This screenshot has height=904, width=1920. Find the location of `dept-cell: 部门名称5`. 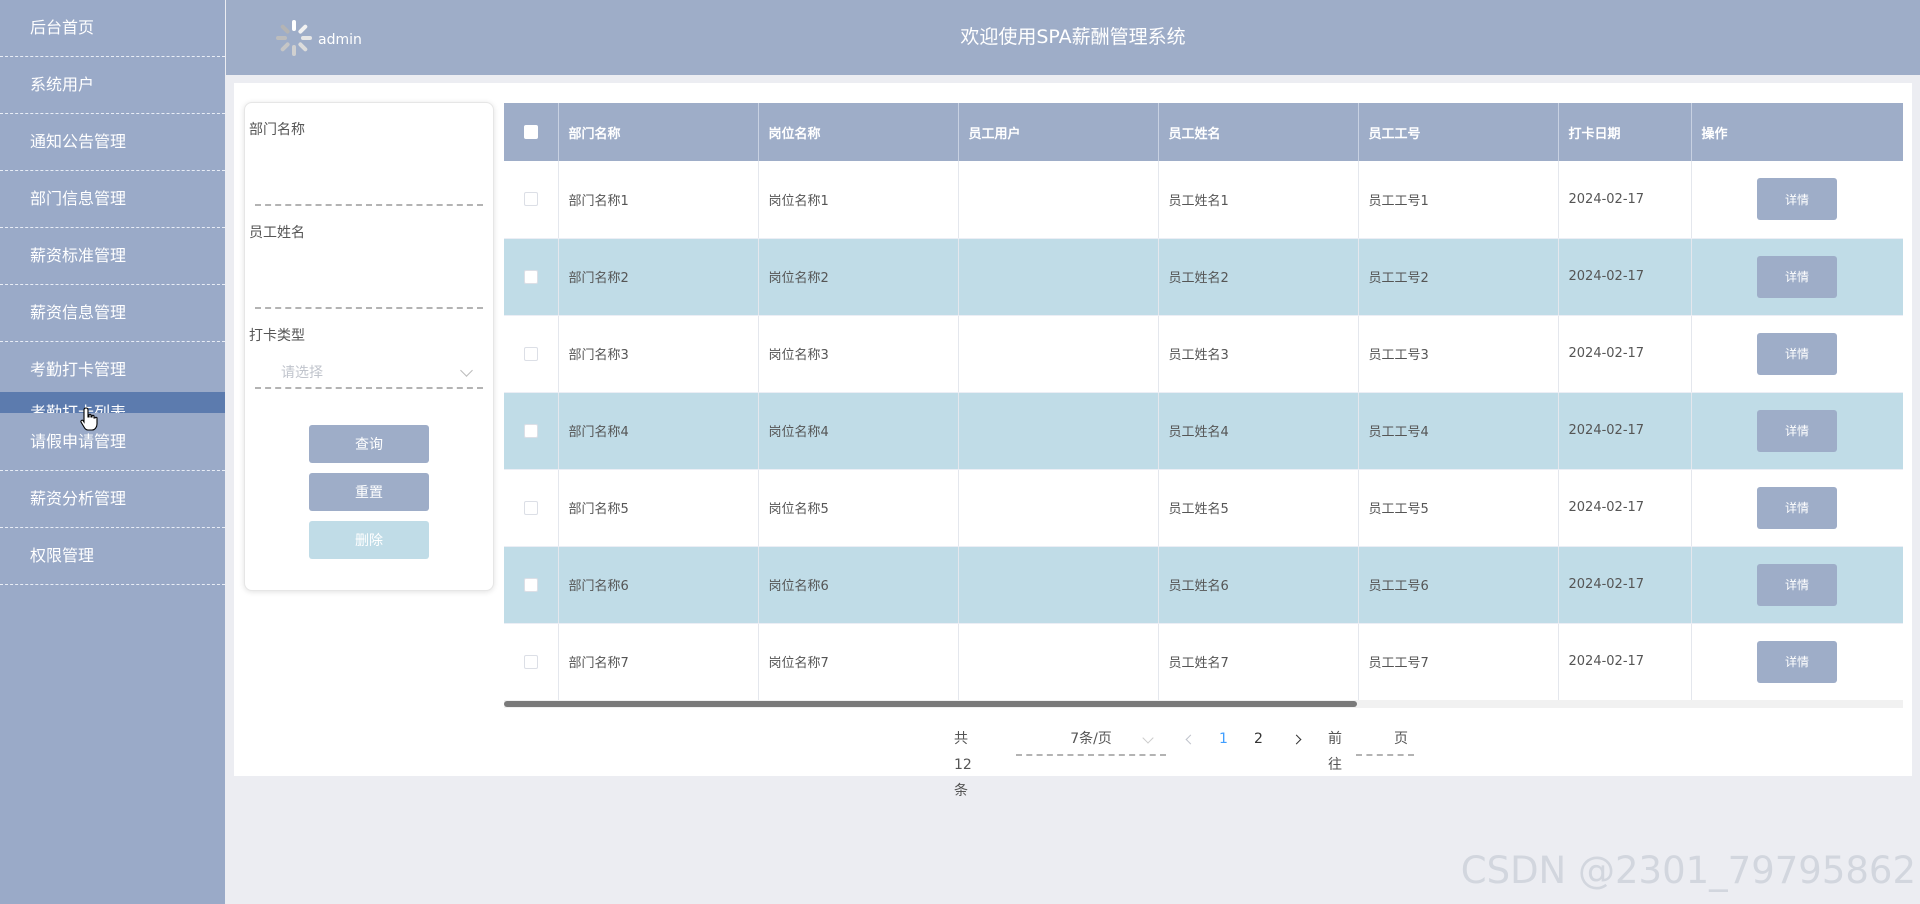

dept-cell: 部门名称5 is located at coordinates (658, 508).